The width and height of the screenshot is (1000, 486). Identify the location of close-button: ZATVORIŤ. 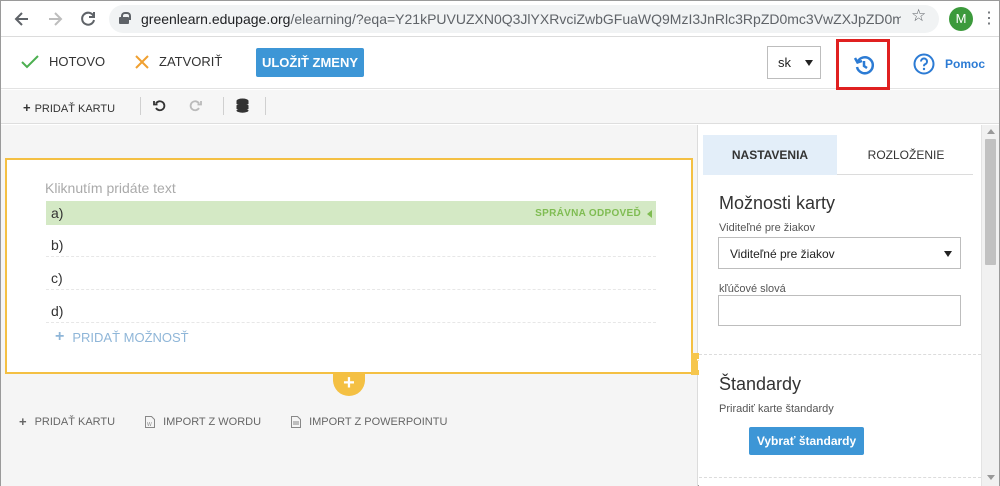
(178, 61).